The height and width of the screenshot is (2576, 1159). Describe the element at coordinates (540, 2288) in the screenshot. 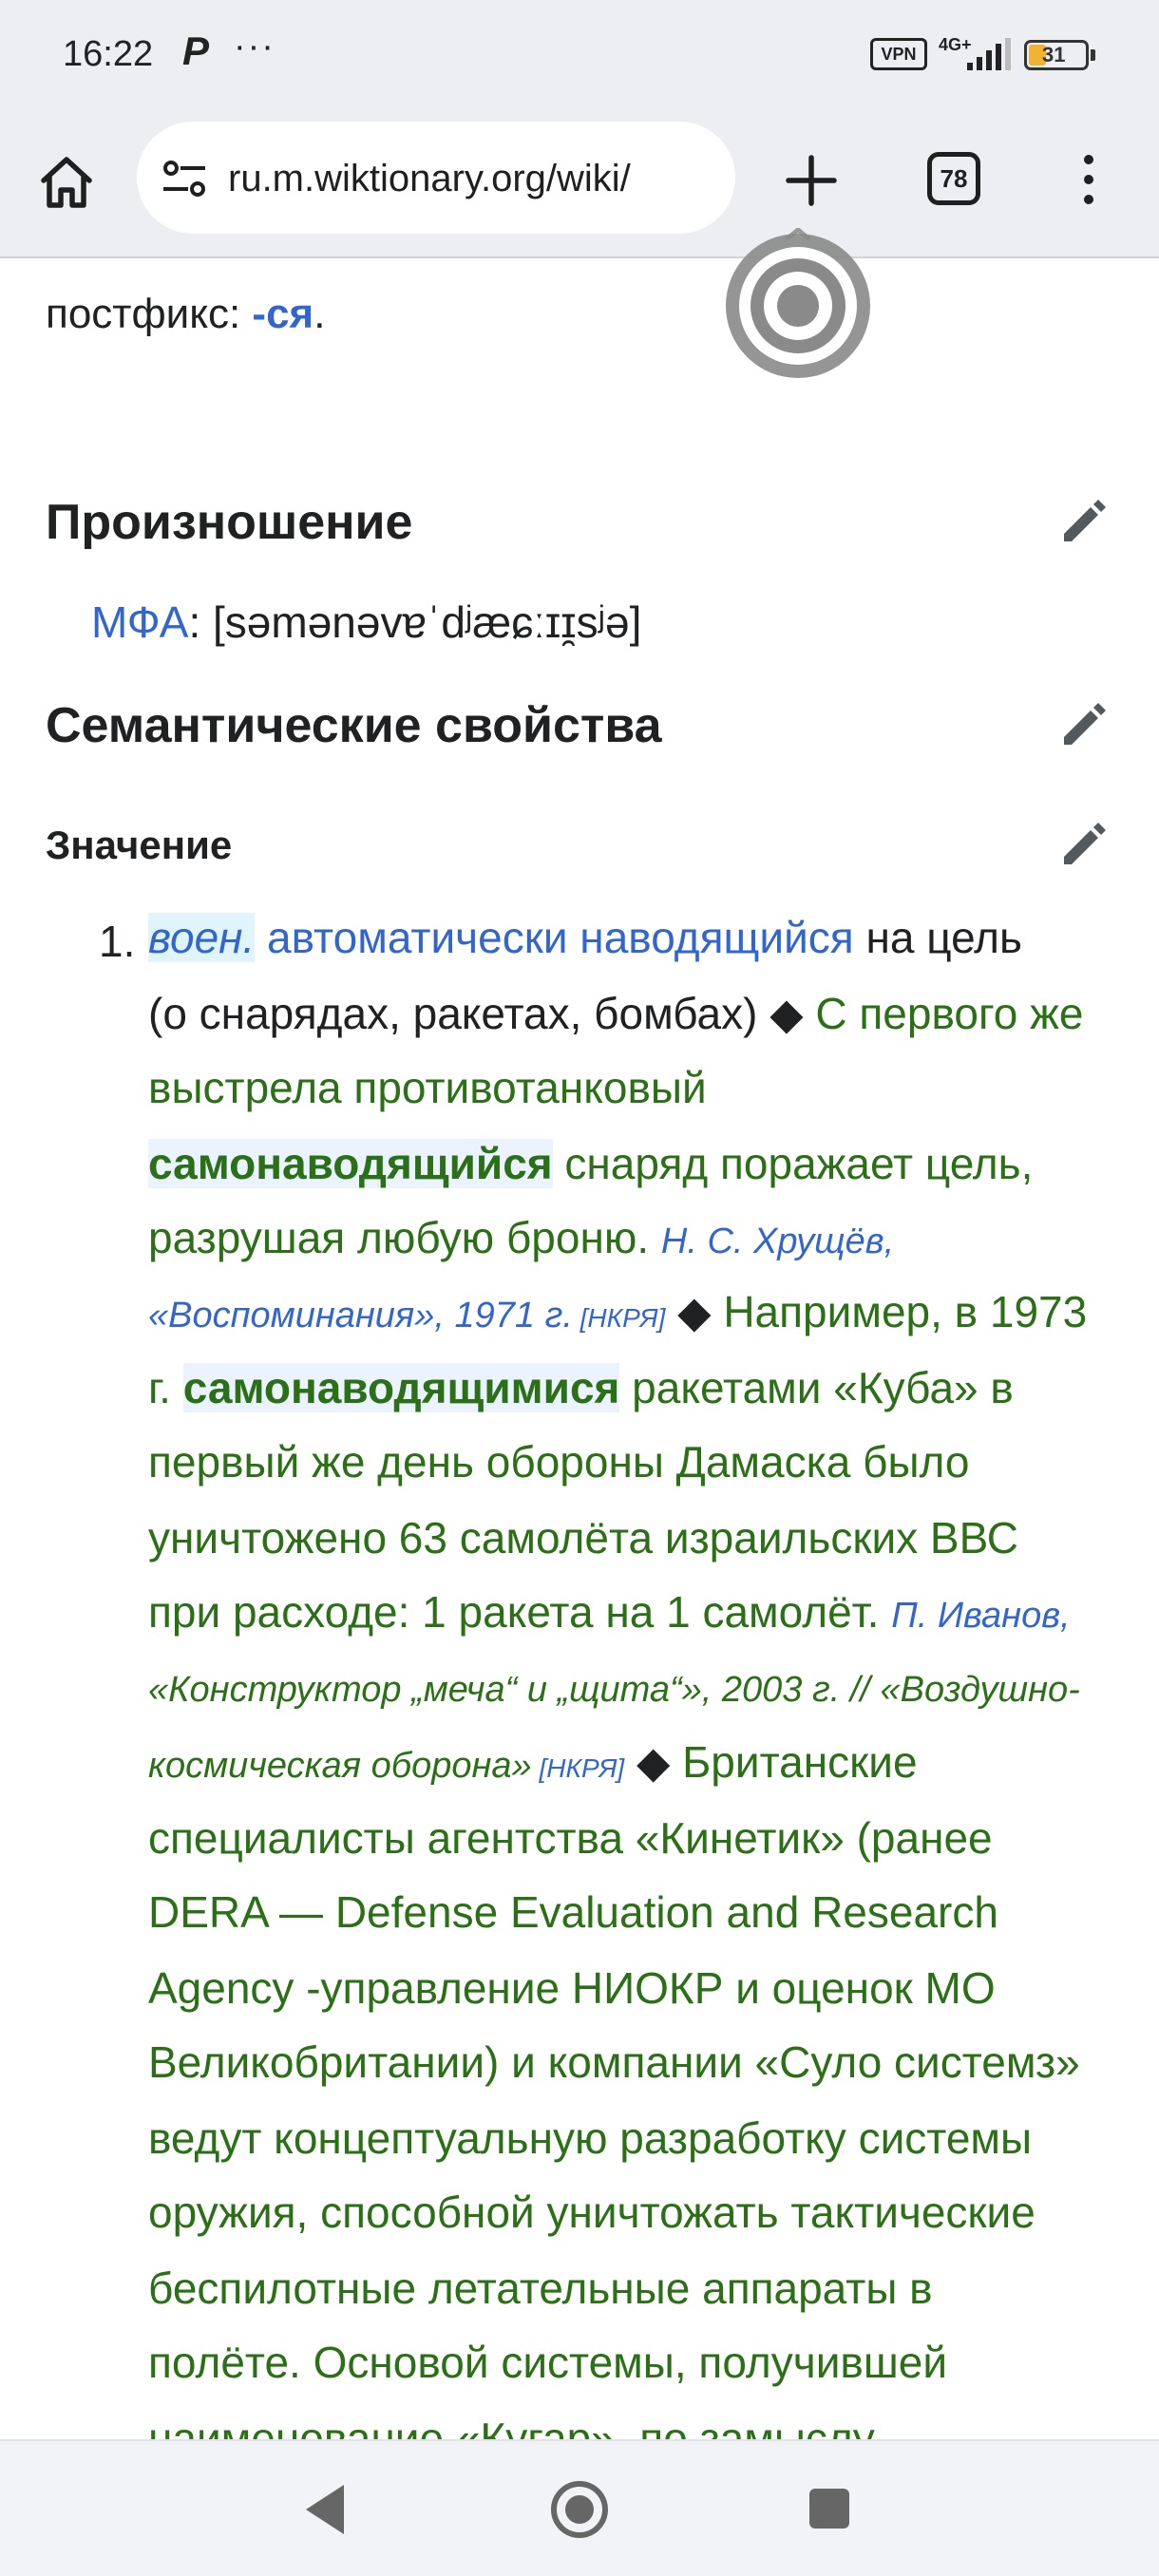

I see `example-line: беспилотные летательные аппараты в` at that location.